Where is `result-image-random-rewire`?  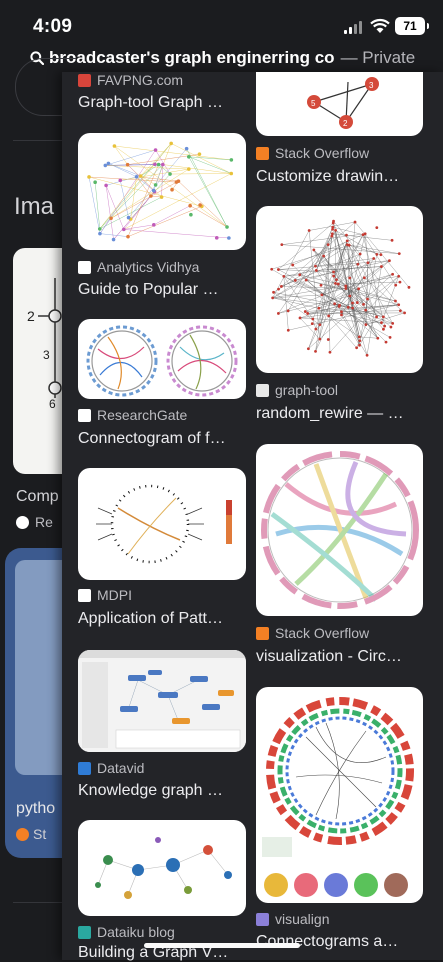 result-image-random-rewire is located at coordinates (339, 289).